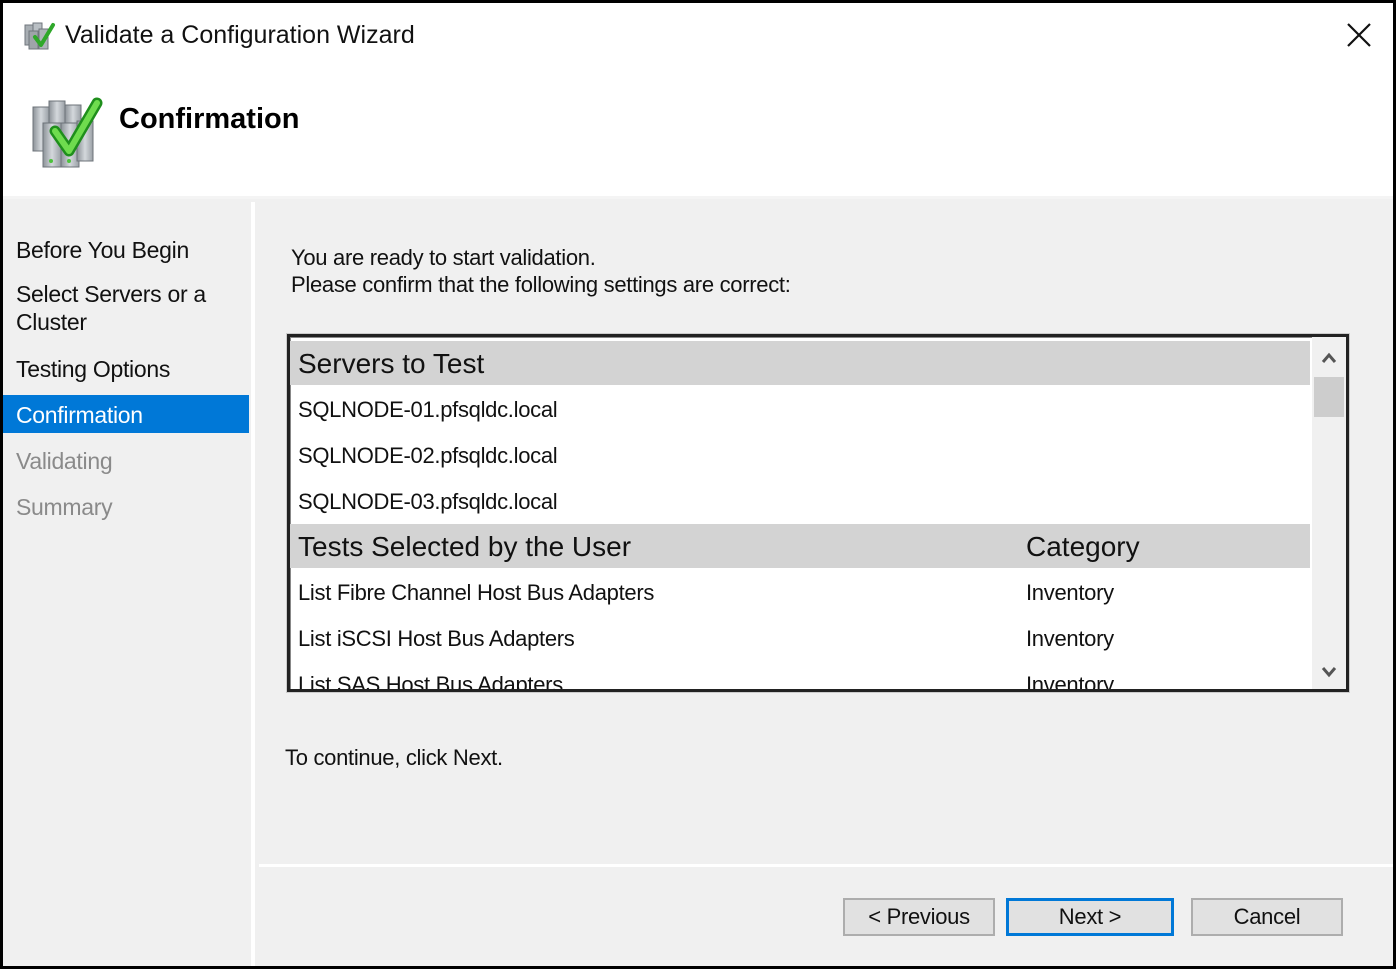  I want to click on scroll-up-button, so click(1329, 358).